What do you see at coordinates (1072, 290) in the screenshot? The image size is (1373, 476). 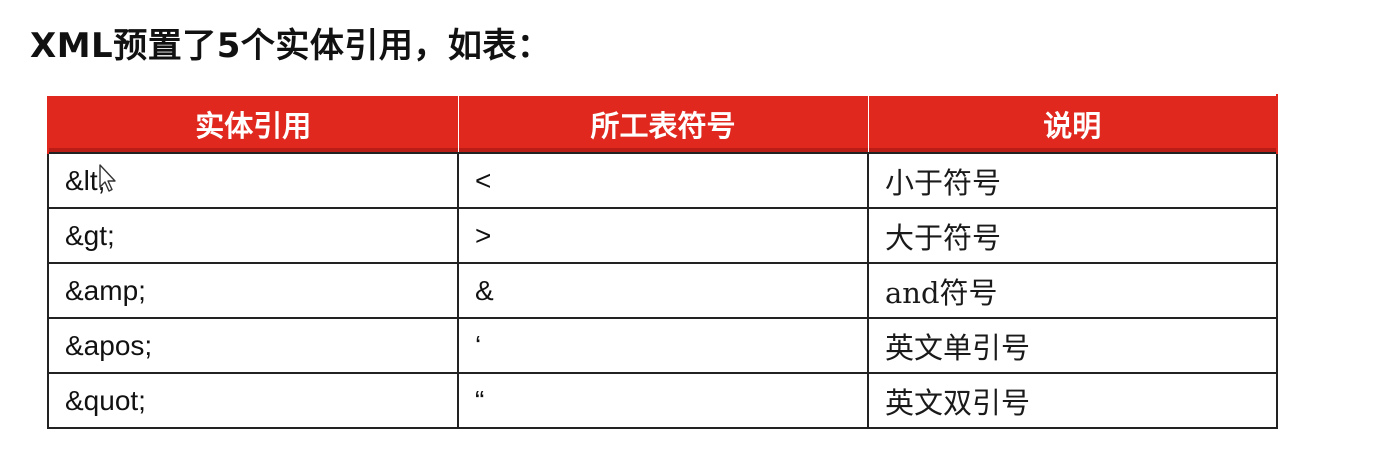 I see `description-cell: and符号` at bounding box center [1072, 290].